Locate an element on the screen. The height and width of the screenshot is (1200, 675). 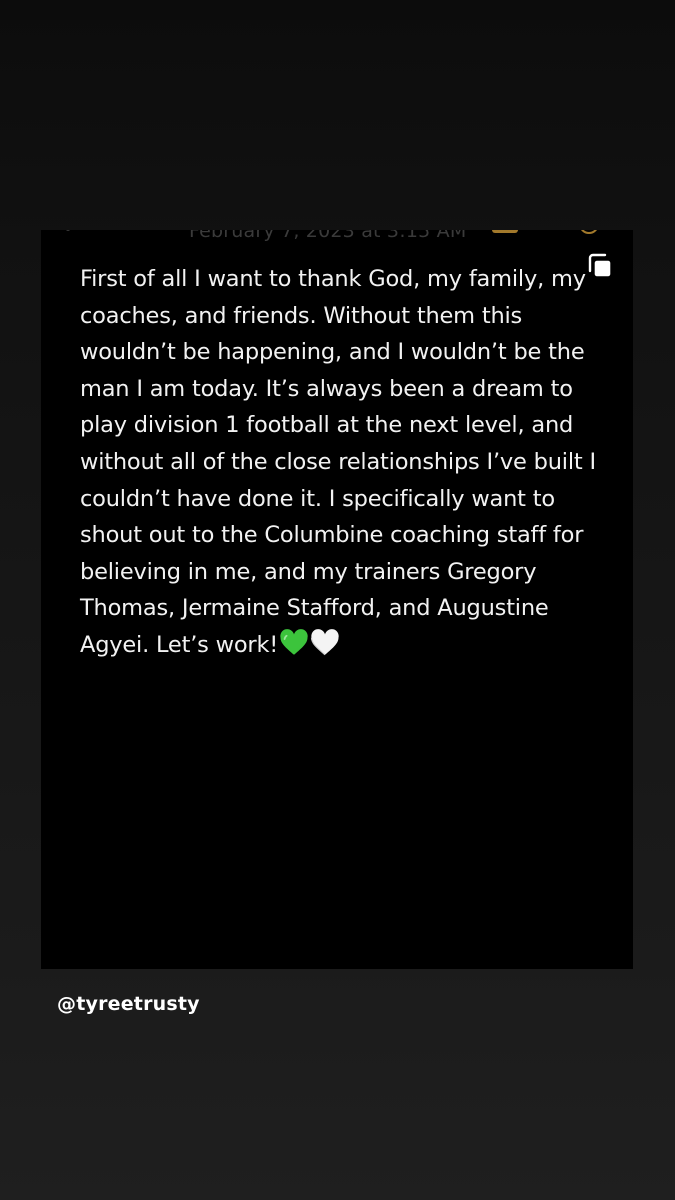
note-date: February 7, 2023 at 3:15 AM is located at coordinates (328, 236).